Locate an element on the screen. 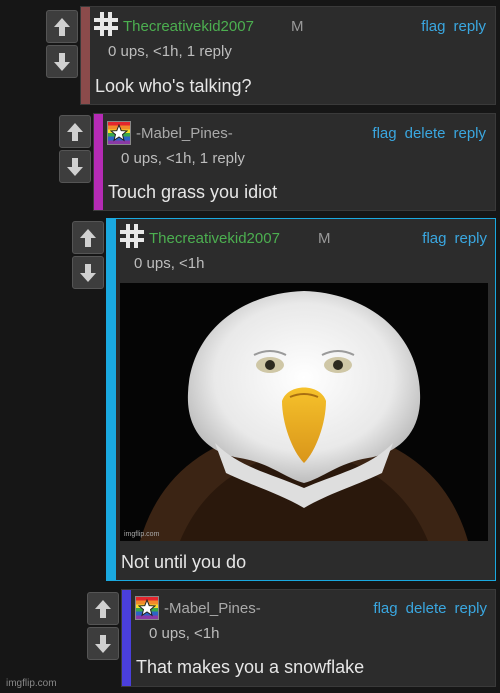 The height and width of the screenshot is (693, 500). comment-text: Touch grass you idiot is located at coordinates (193, 192).